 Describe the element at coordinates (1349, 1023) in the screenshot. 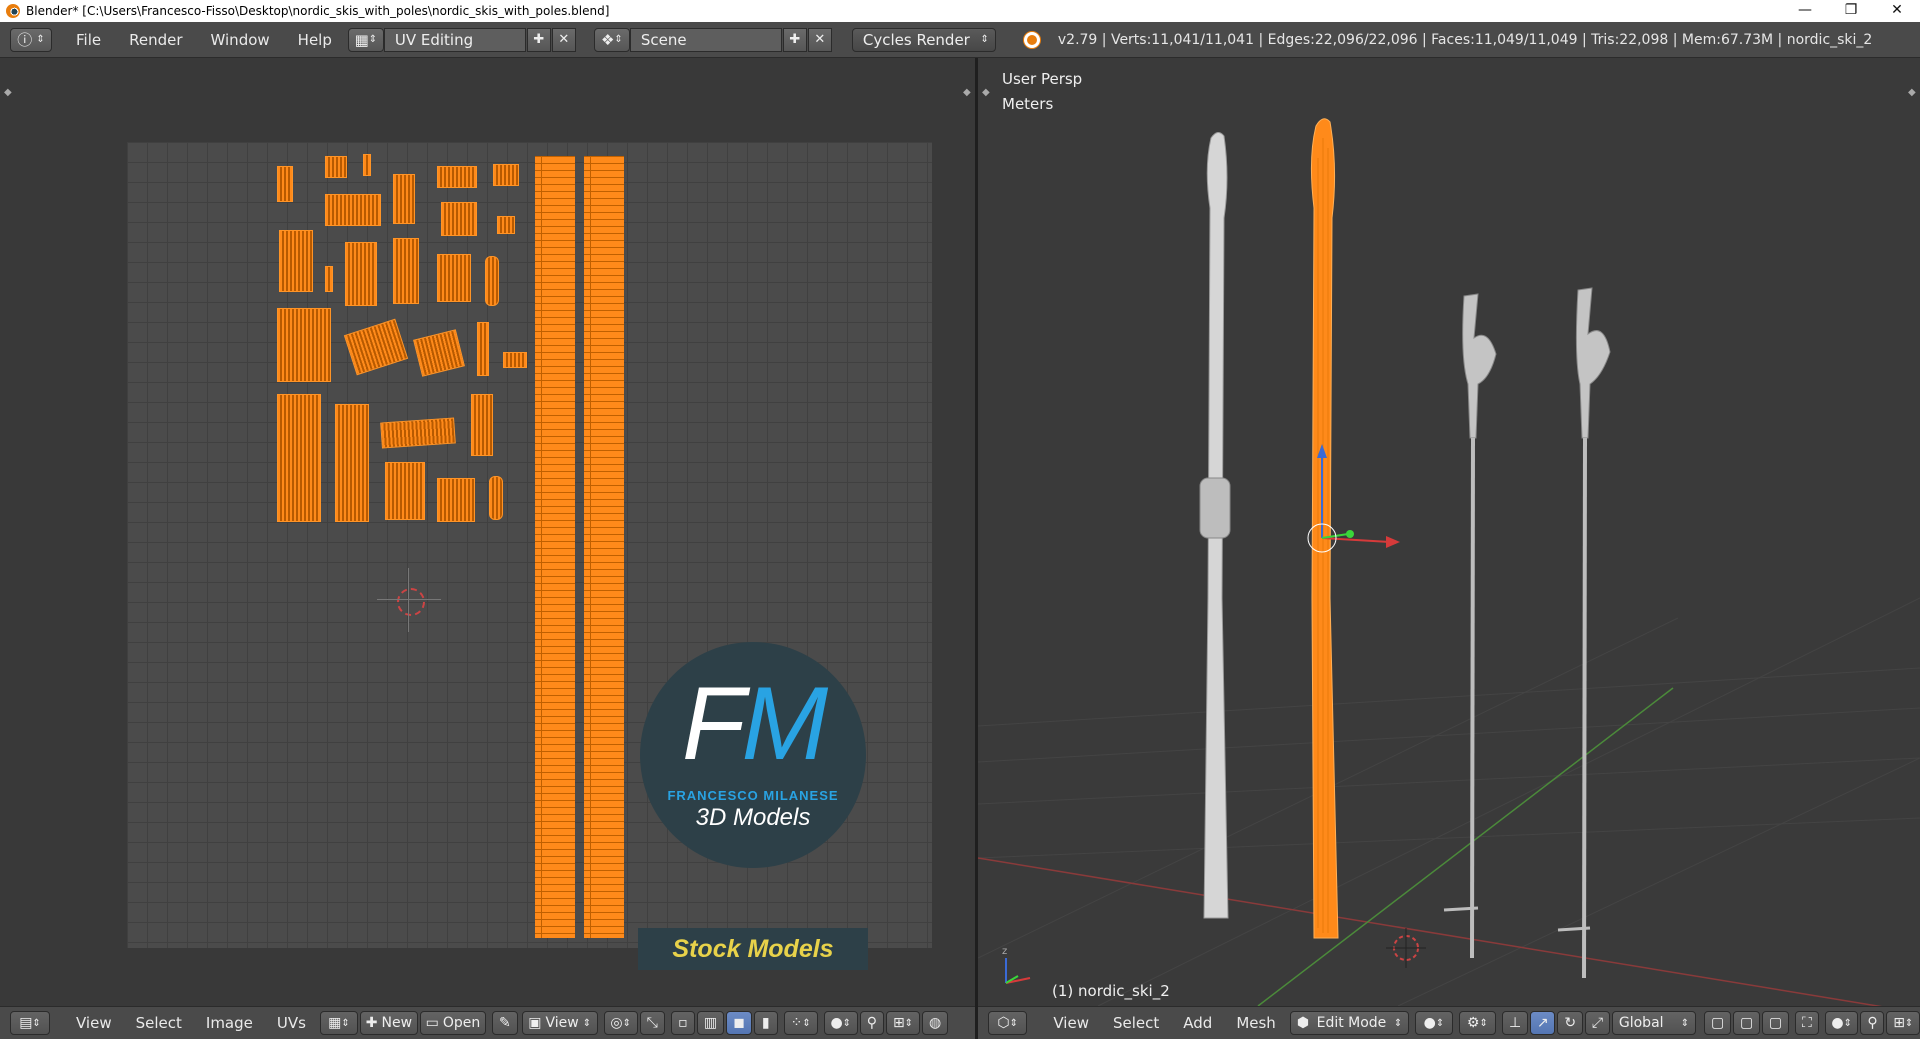

I see `mode-select: ⬢ Edit Mode ⇕` at that location.